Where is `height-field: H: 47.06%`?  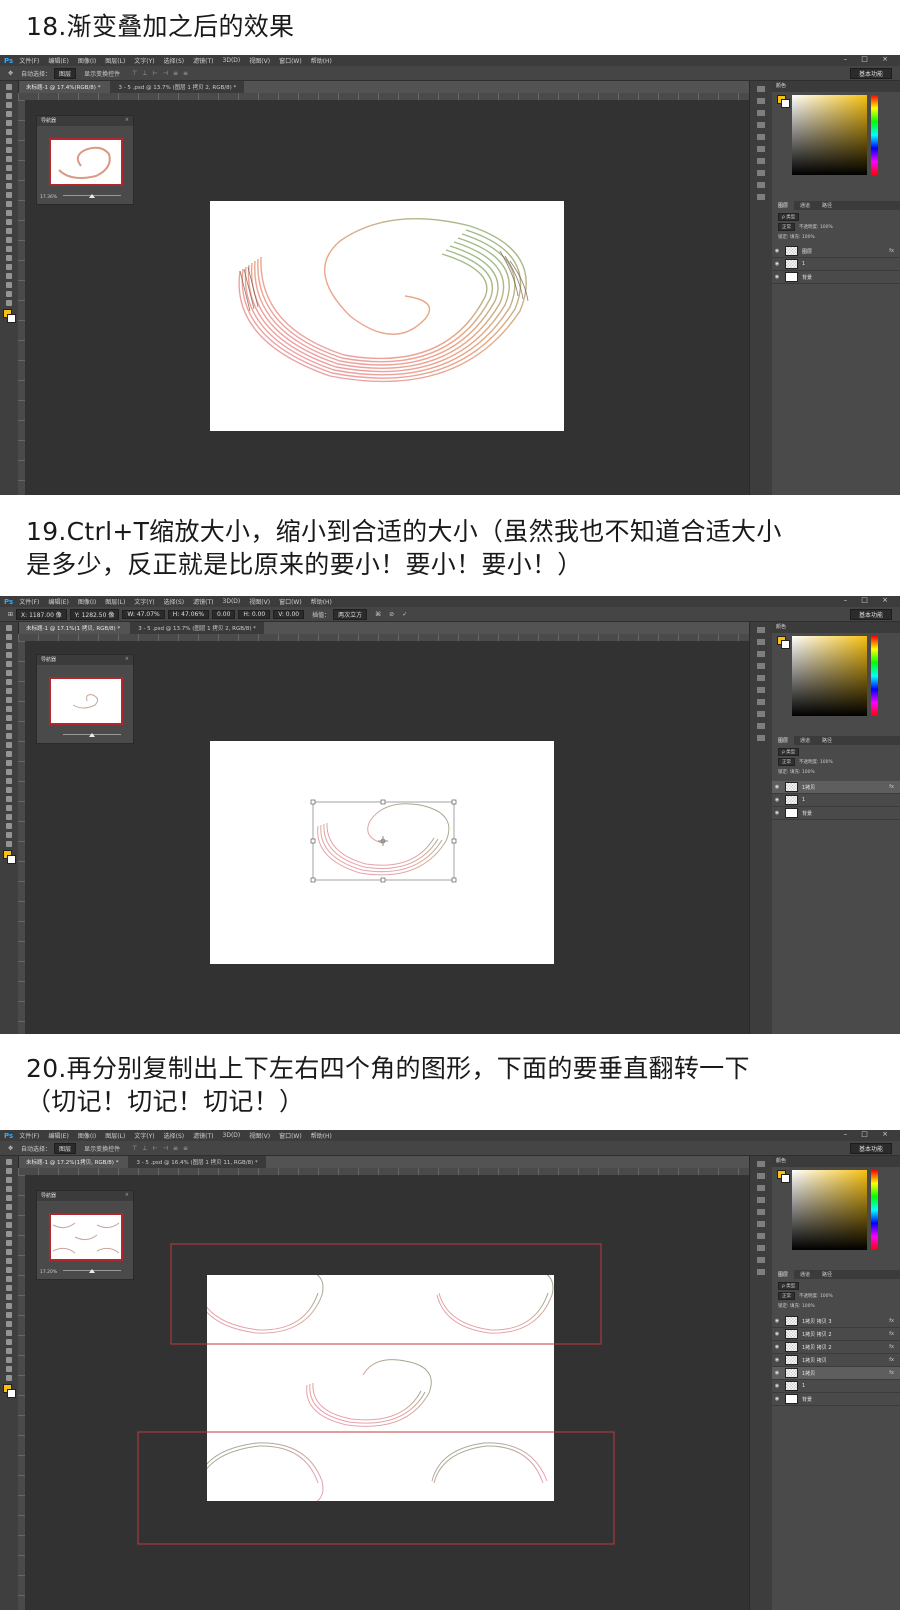 height-field: H: 47.06% is located at coordinates (188, 614).